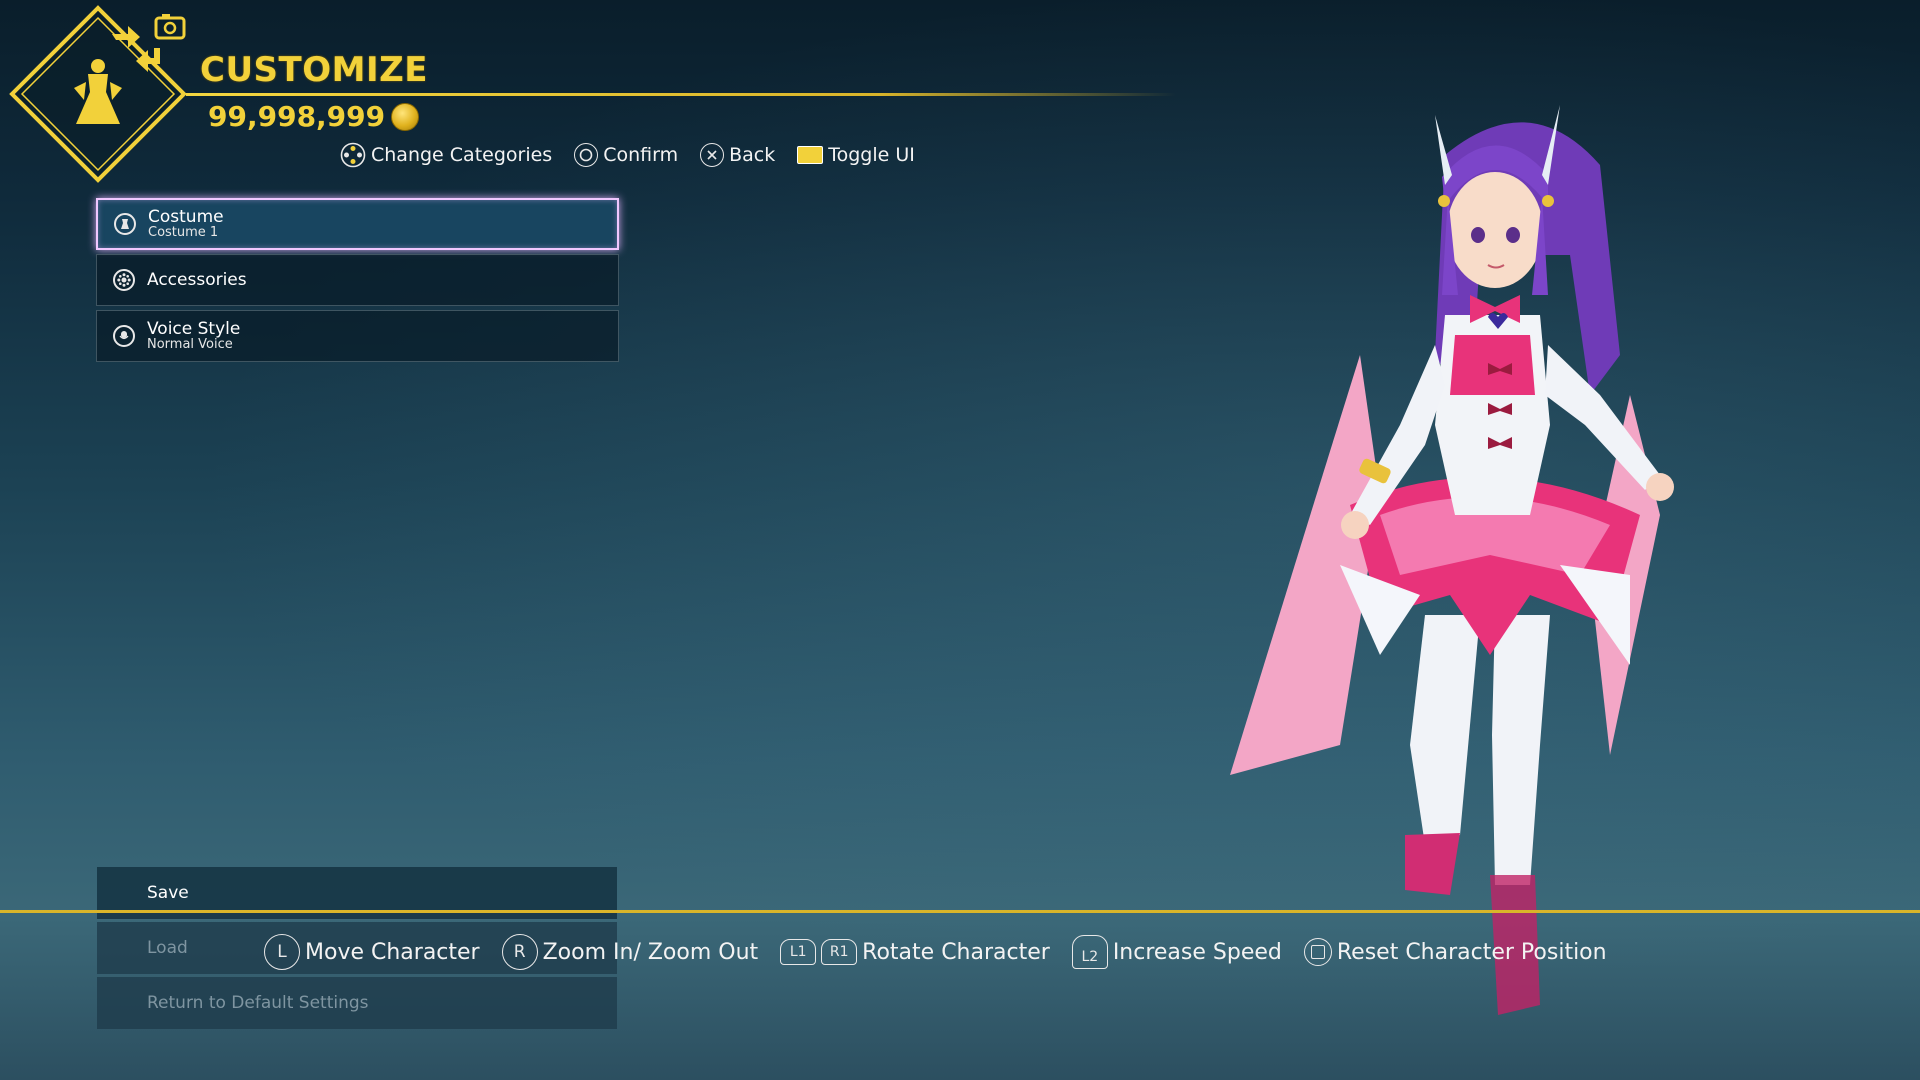 The width and height of the screenshot is (1920, 1080). Describe the element at coordinates (282, 952) in the screenshot. I see `left-stick-icon: L` at that location.